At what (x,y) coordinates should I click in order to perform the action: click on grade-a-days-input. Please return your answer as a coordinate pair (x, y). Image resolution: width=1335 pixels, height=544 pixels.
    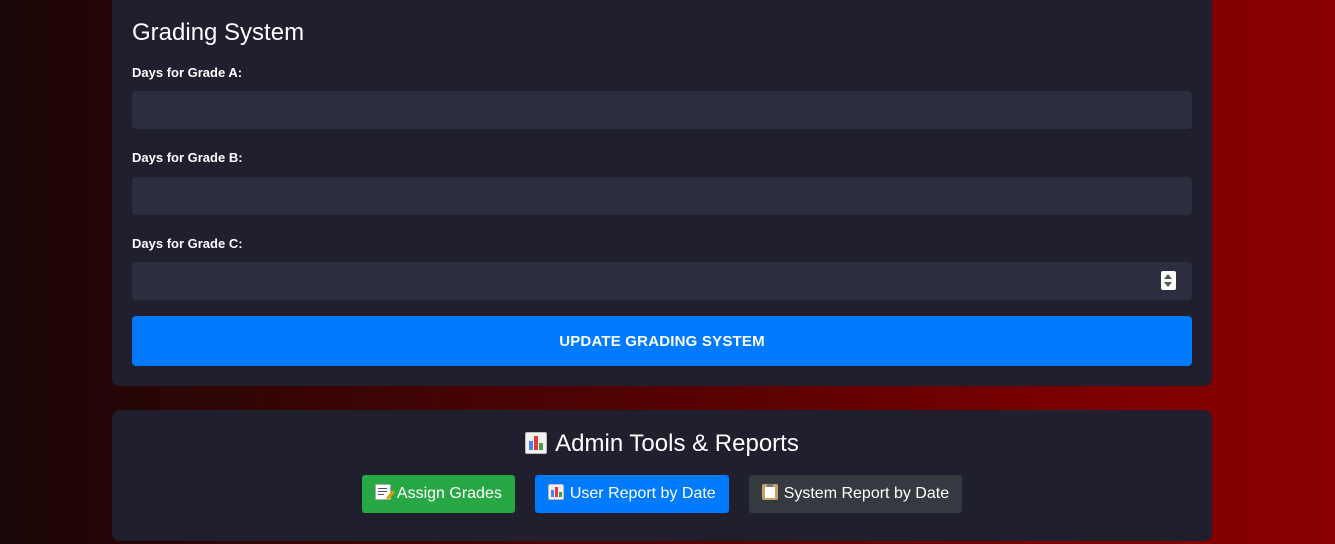
    Looking at the image, I should click on (662, 110).